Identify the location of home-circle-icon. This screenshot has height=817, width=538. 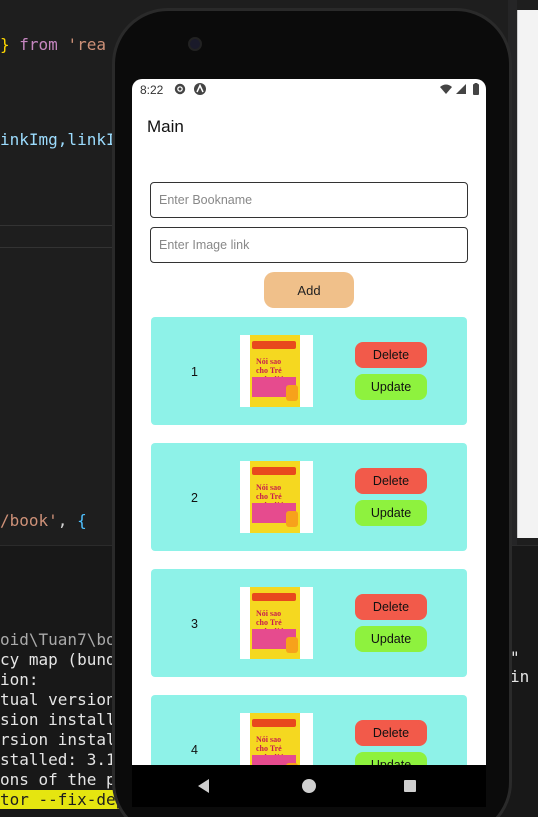
(309, 786).